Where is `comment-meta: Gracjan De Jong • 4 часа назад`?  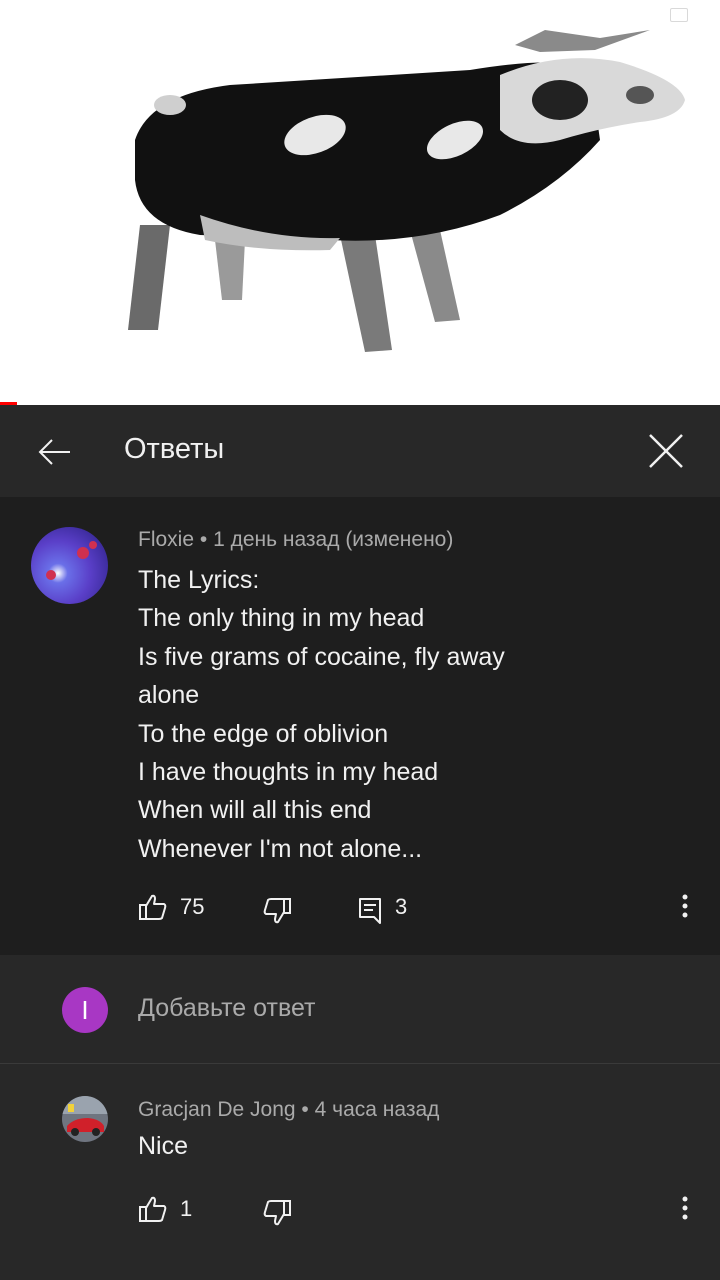
comment-meta: Gracjan De Jong • 4 часа назад is located at coordinates (288, 1110).